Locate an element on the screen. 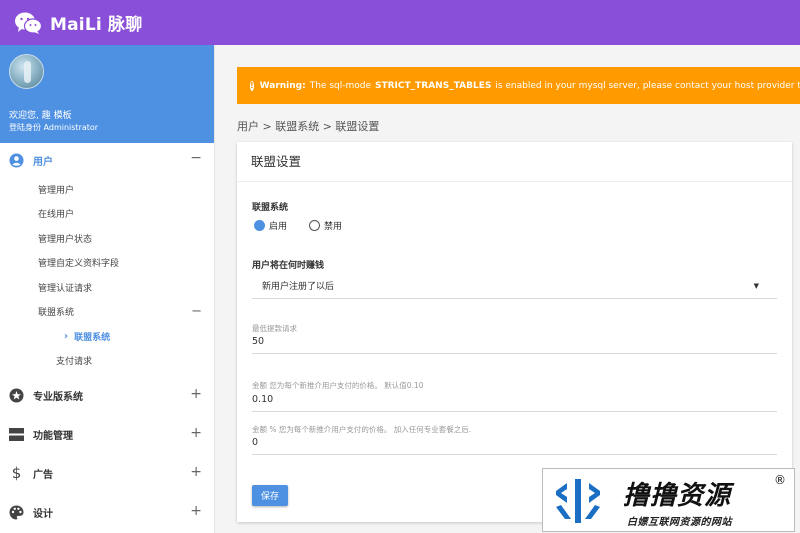 The height and width of the screenshot is (533, 800). sidebar-section-label: 设计 is located at coordinates (43, 514).